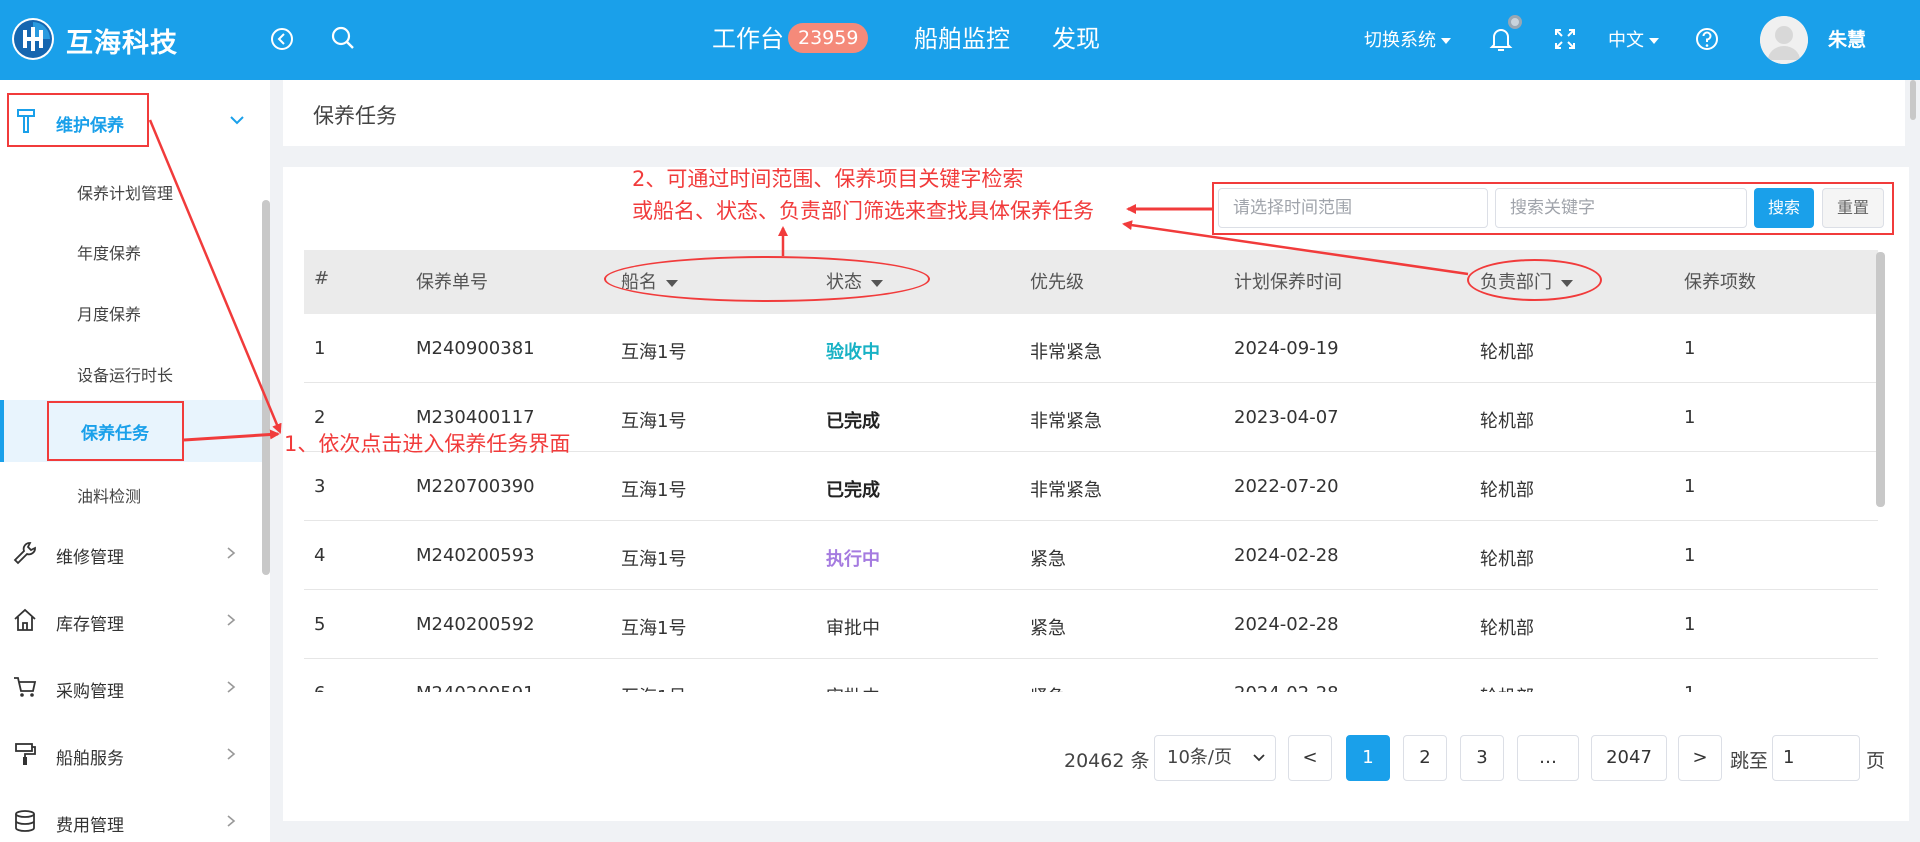  I want to click on sidebar-scrollbar, so click(266, 387).